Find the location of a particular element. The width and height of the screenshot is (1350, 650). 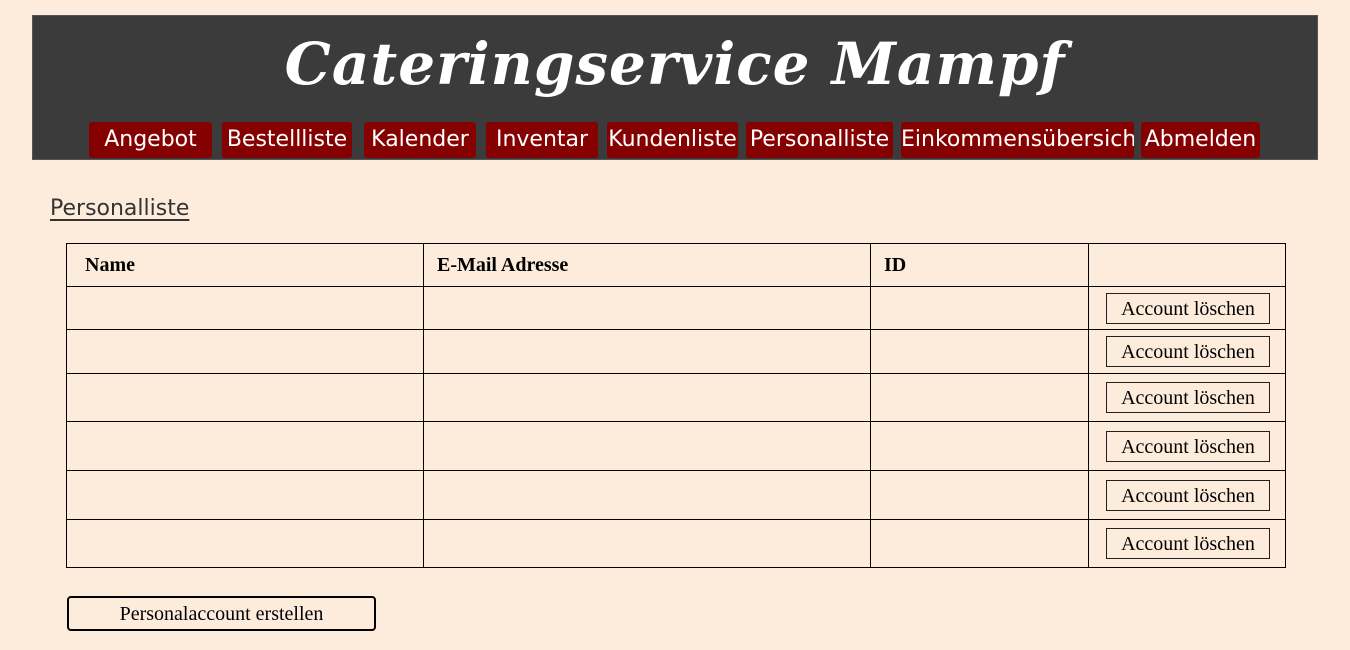

nav-einkommensuebersicht: Einkommensübersicht is located at coordinates (1017, 140).